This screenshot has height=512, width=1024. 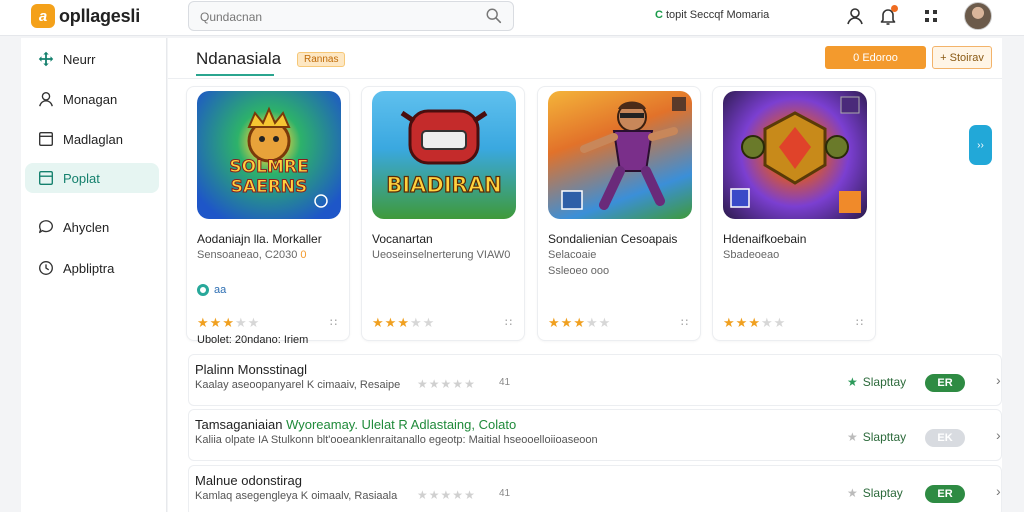 I want to click on app-card: Hdenaifkoebain Sbadeoeao ★★★★★ ∷, so click(x=794, y=213).